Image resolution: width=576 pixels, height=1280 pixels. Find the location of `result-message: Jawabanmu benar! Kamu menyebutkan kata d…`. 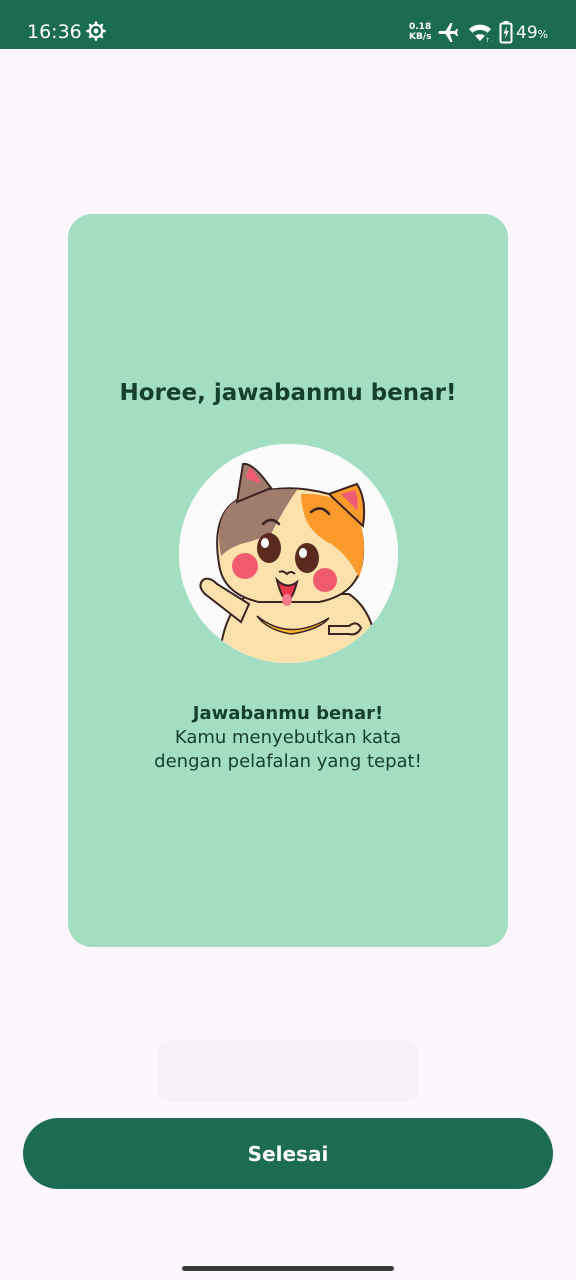

result-message: Jawabanmu benar! Kamu menyebutkan kata d… is located at coordinates (288, 738).